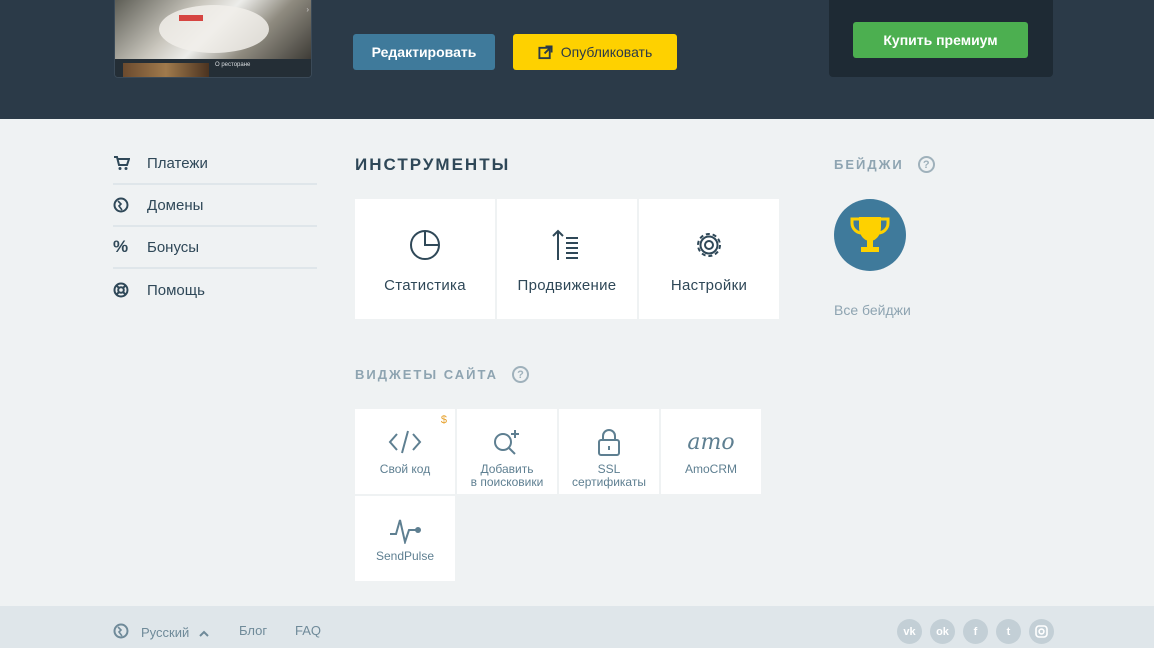 The height and width of the screenshot is (648, 1154). I want to click on widget-sendpulse: SendPulse, so click(405, 538).